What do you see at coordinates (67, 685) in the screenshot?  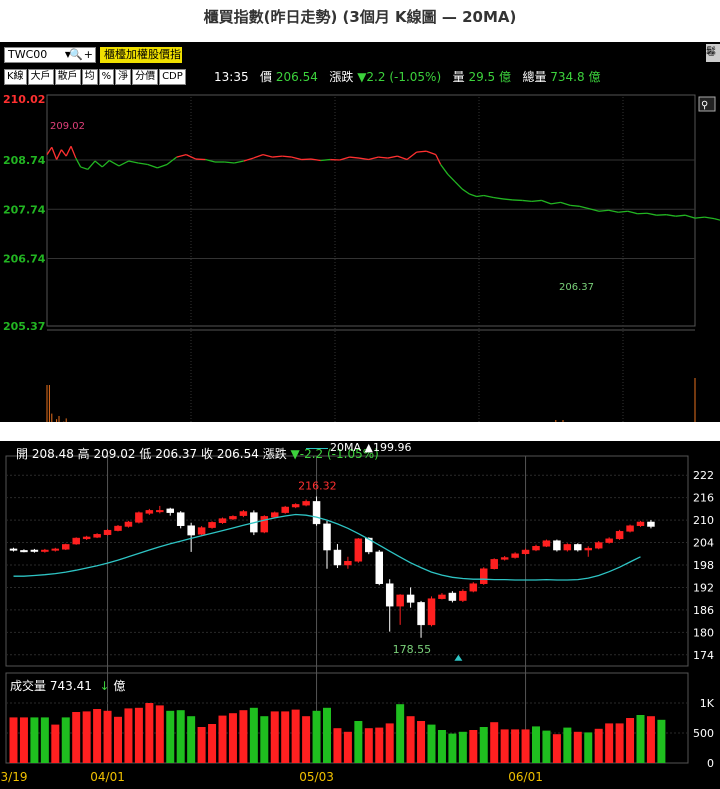 I see `volume-info: 成交量 743.41 ↓ 億` at bounding box center [67, 685].